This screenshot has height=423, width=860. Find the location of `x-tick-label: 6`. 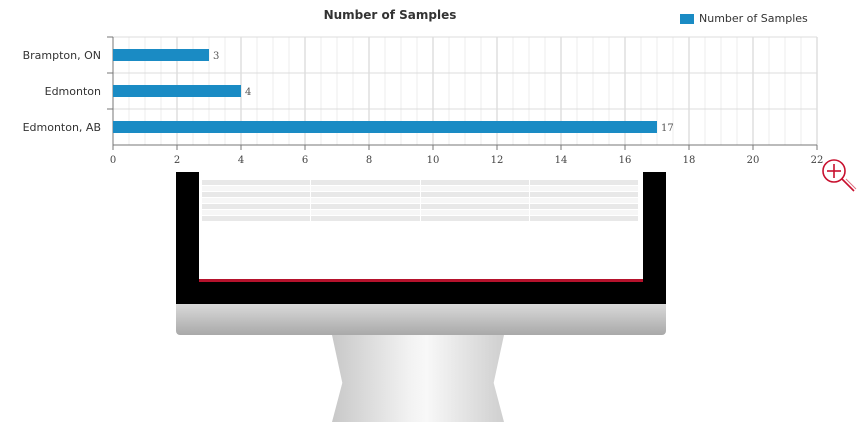

x-tick-label: 6 is located at coordinates (305, 160).